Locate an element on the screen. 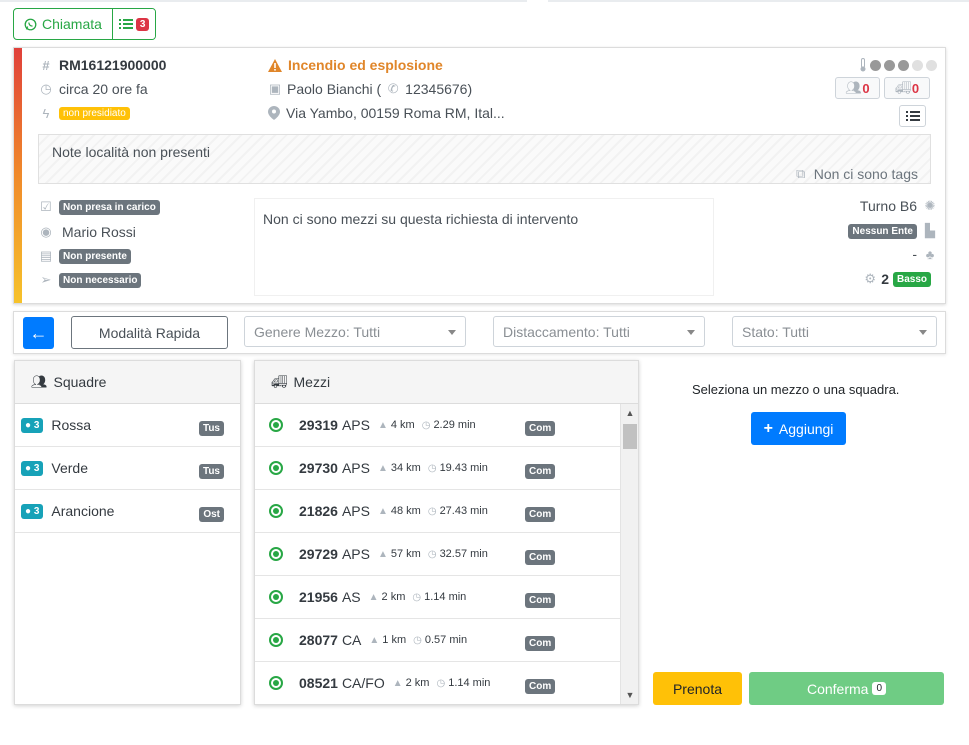  scroll-thumb is located at coordinates (630, 436).